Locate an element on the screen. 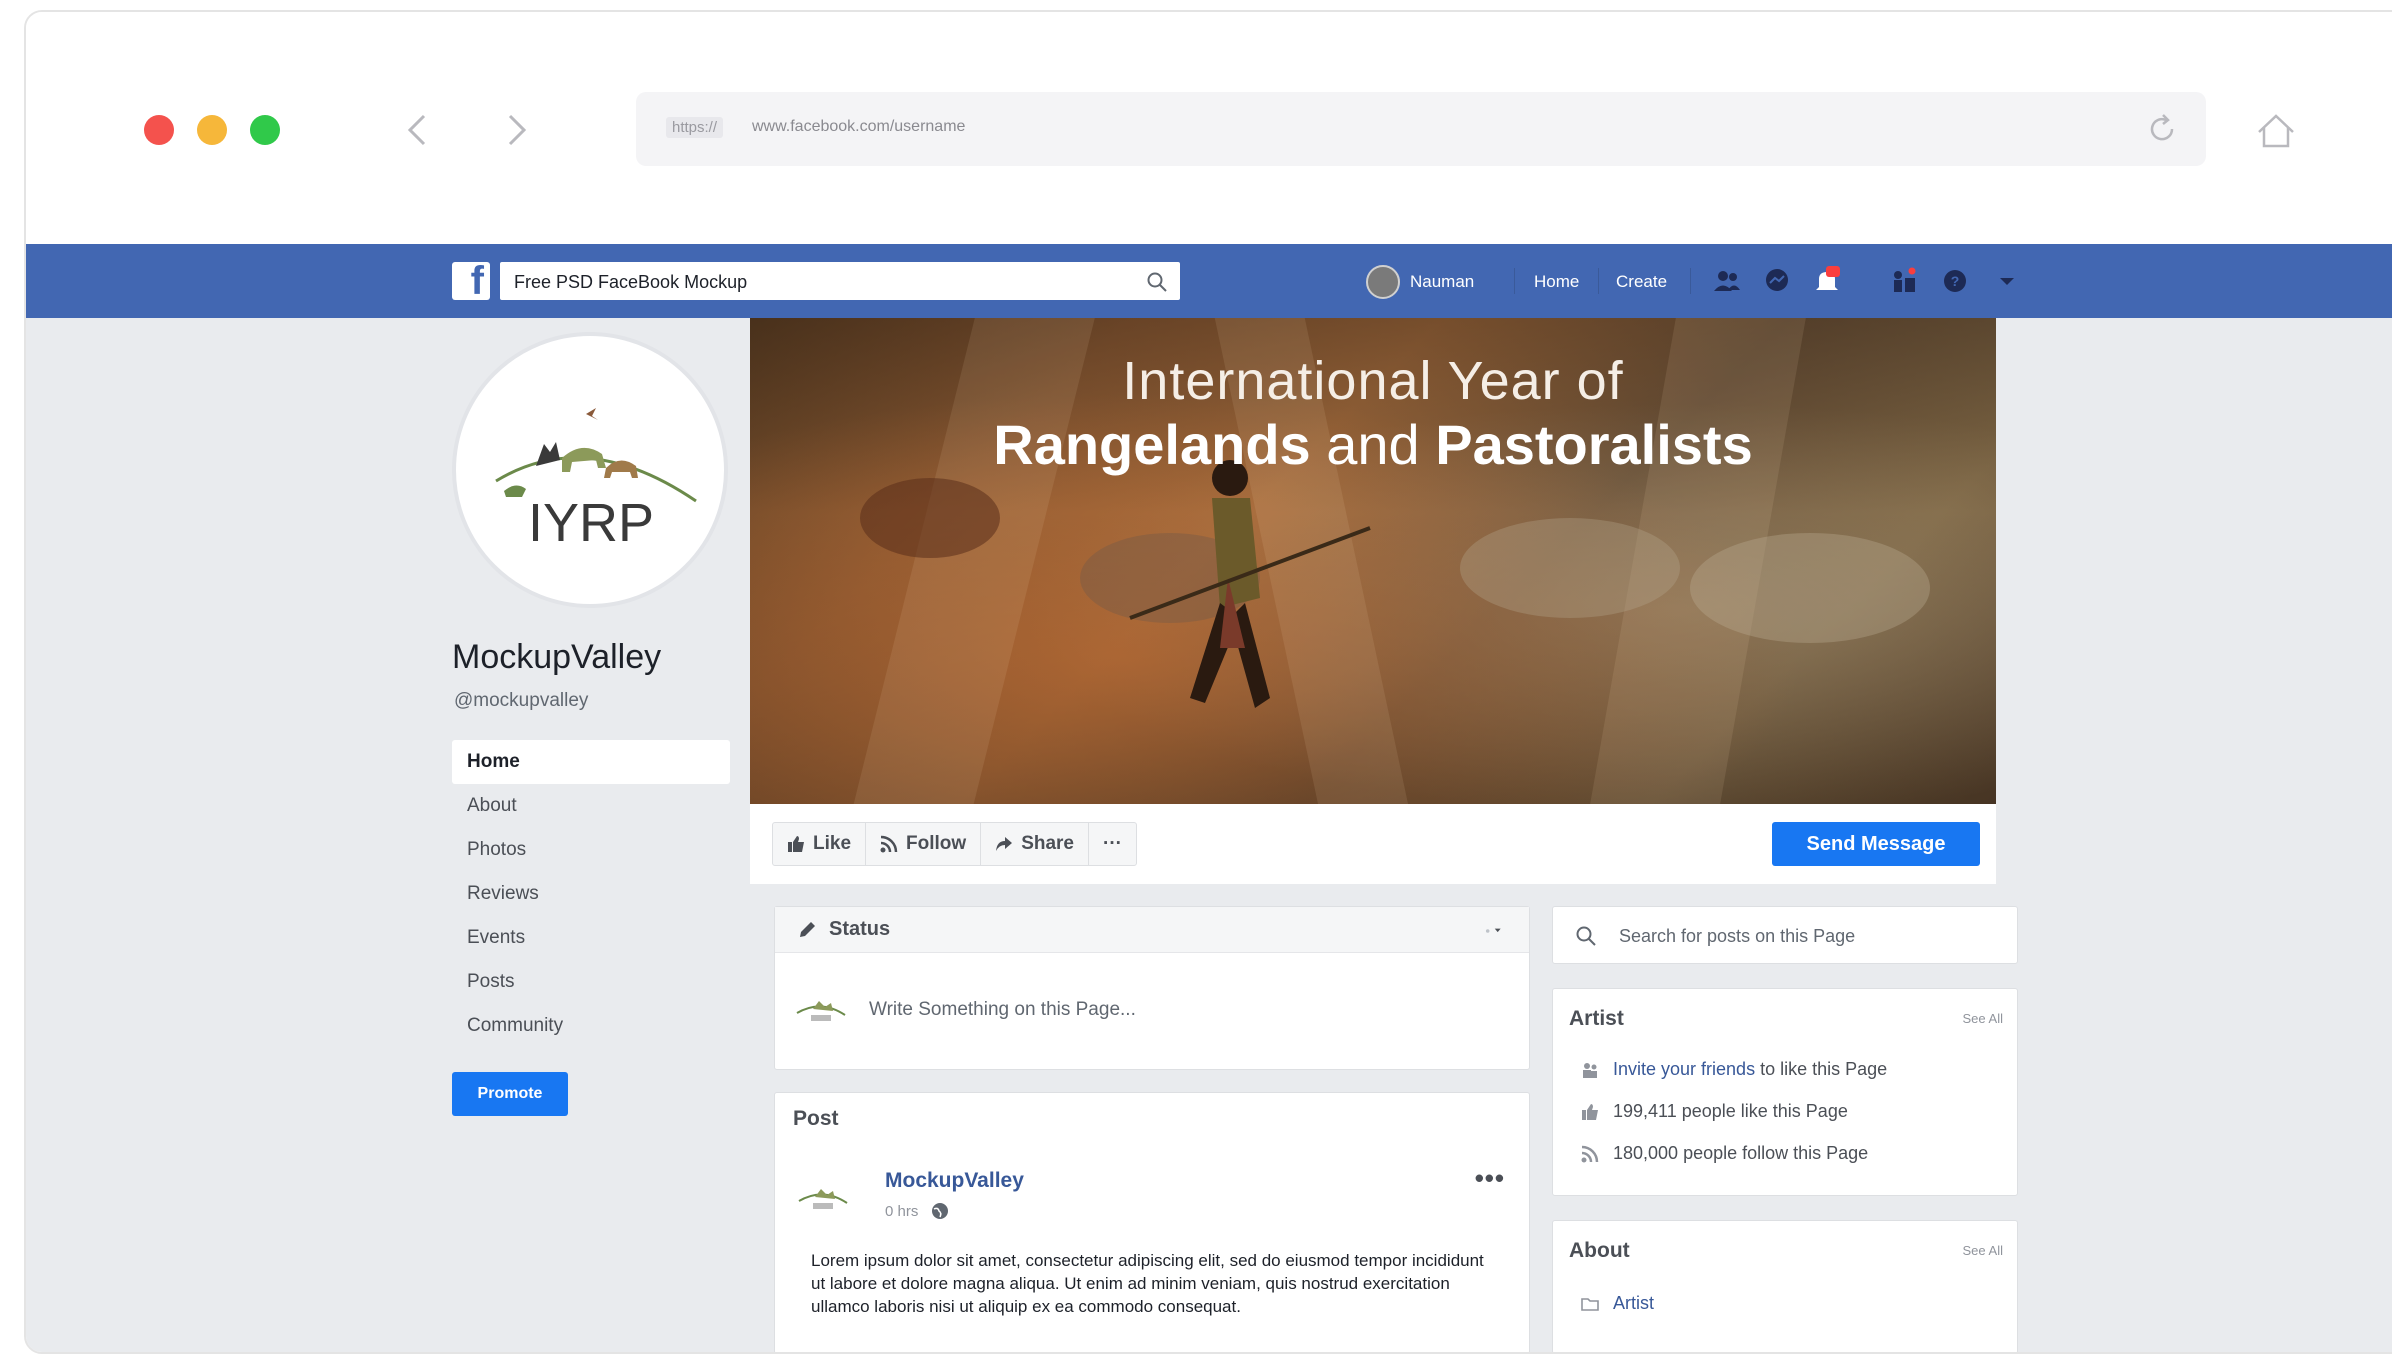 Image resolution: width=2392 pixels, height=1354 pixels. home-link: Home is located at coordinates (1556, 282).